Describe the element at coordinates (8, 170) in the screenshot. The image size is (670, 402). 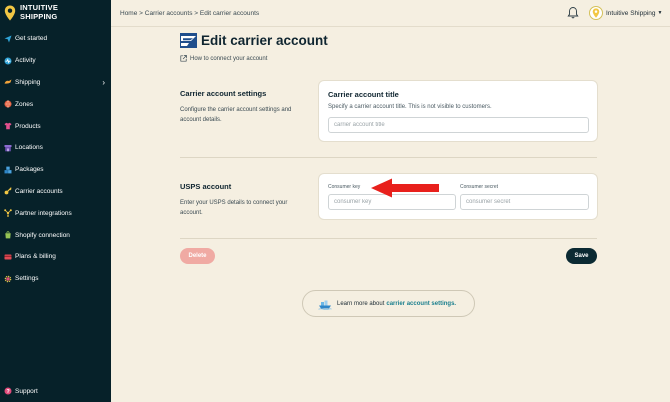
I see `boxes-icon` at that location.